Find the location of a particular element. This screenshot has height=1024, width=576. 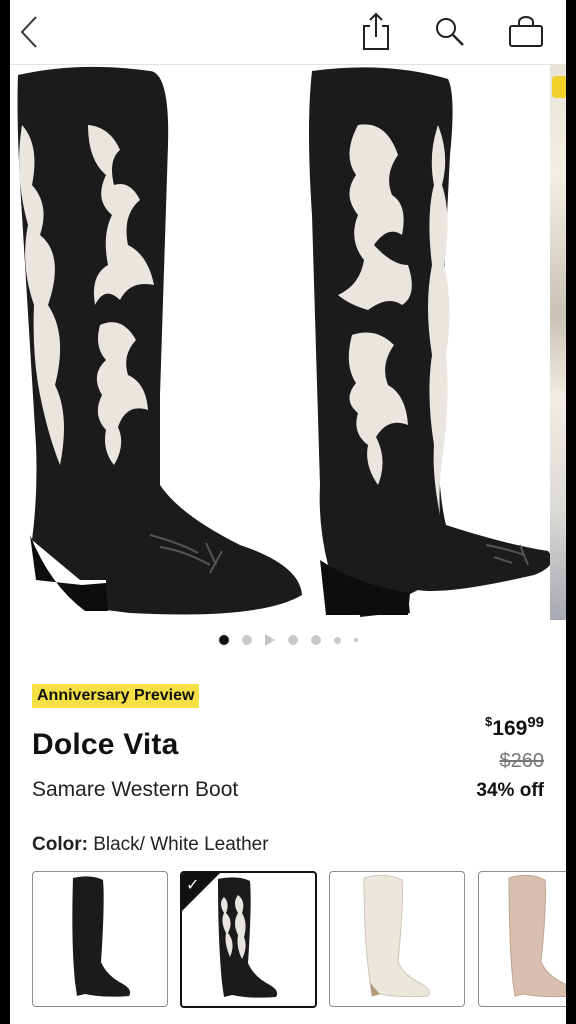

checkmark-icon: ✓ is located at coordinates (193, 884).